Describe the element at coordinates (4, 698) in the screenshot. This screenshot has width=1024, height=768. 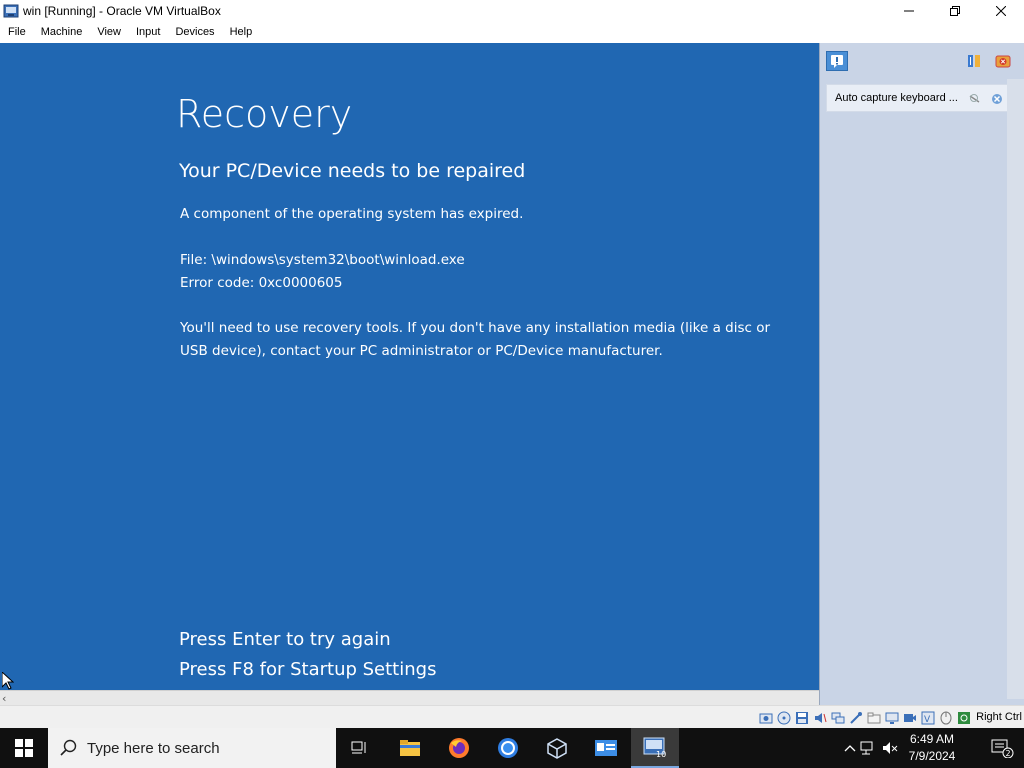
I see `scroll-left-arrow-icon: ‹` at that location.